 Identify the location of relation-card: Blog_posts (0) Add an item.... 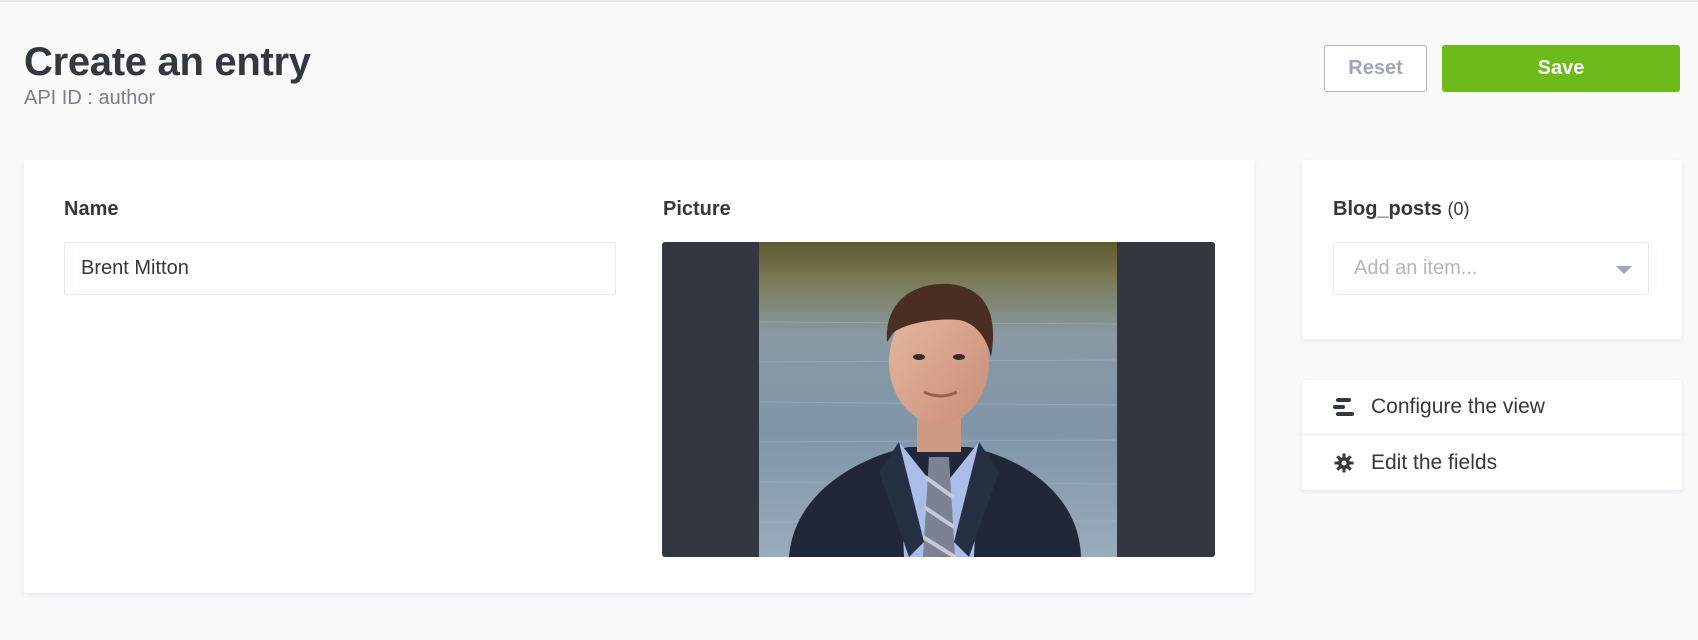
(1492, 249).